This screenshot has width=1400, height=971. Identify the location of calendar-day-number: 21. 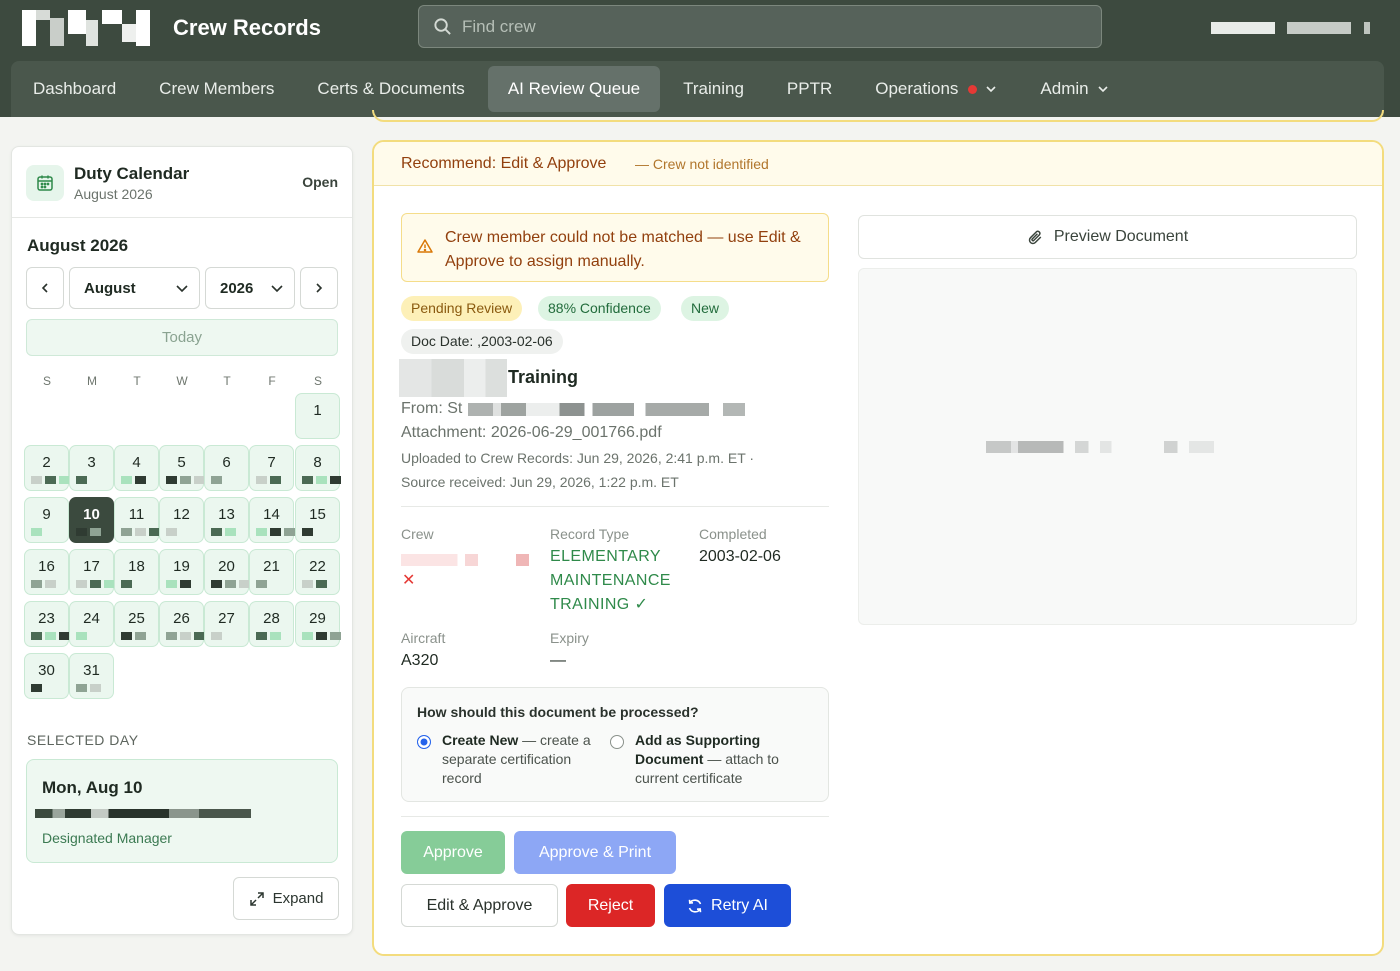
(271, 566).